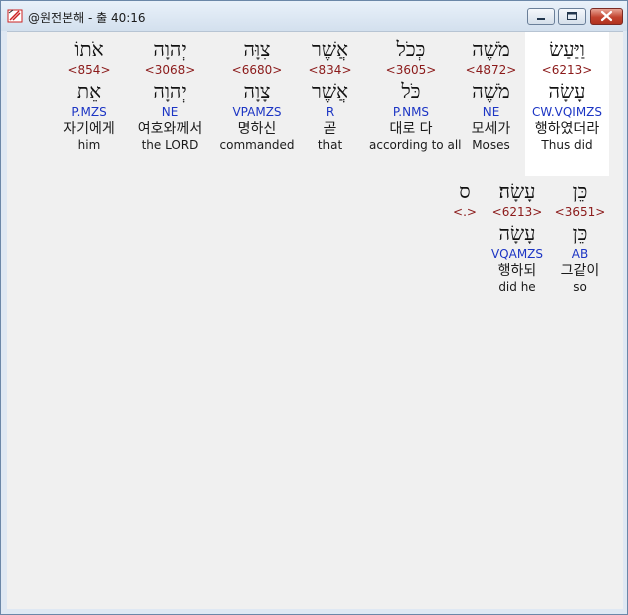 This screenshot has height=615, width=628. What do you see at coordinates (170, 145) in the screenshot?
I see `english-gloss: the LORD` at bounding box center [170, 145].